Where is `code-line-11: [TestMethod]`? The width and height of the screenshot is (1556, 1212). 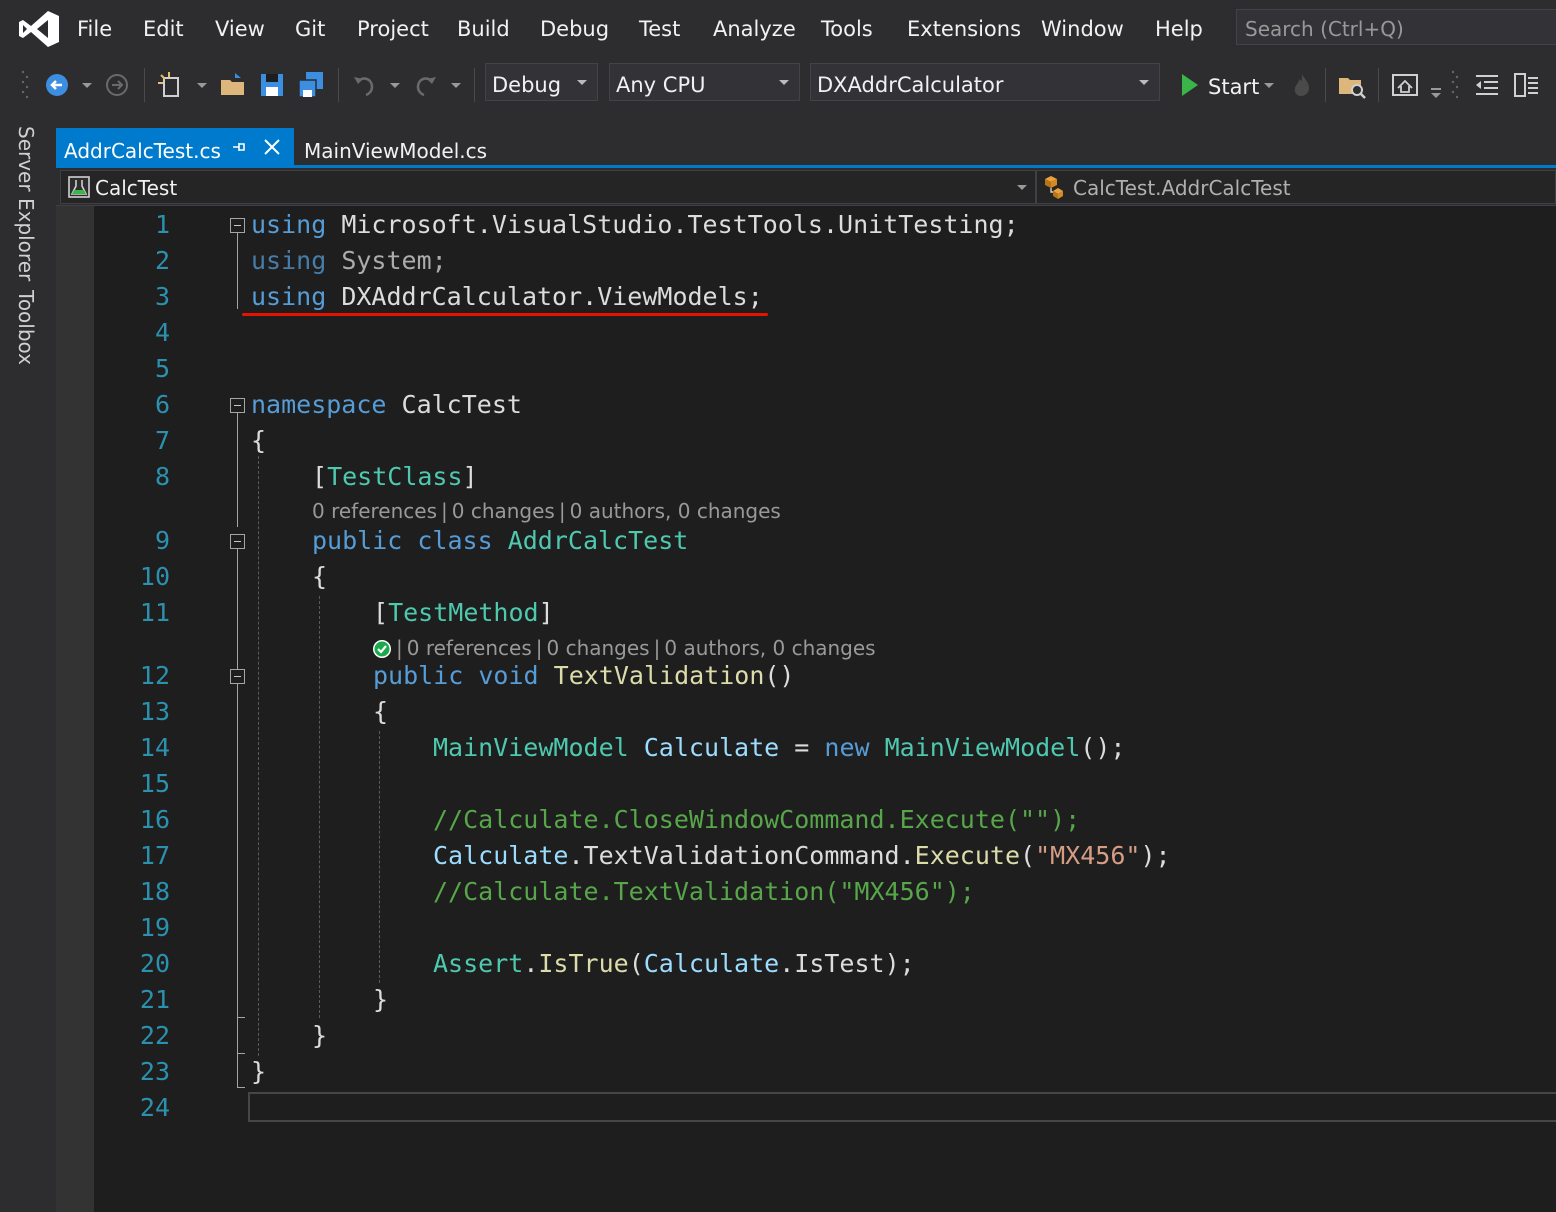 code-line-11: [TestMethod] is located at coordinates (463, 613).